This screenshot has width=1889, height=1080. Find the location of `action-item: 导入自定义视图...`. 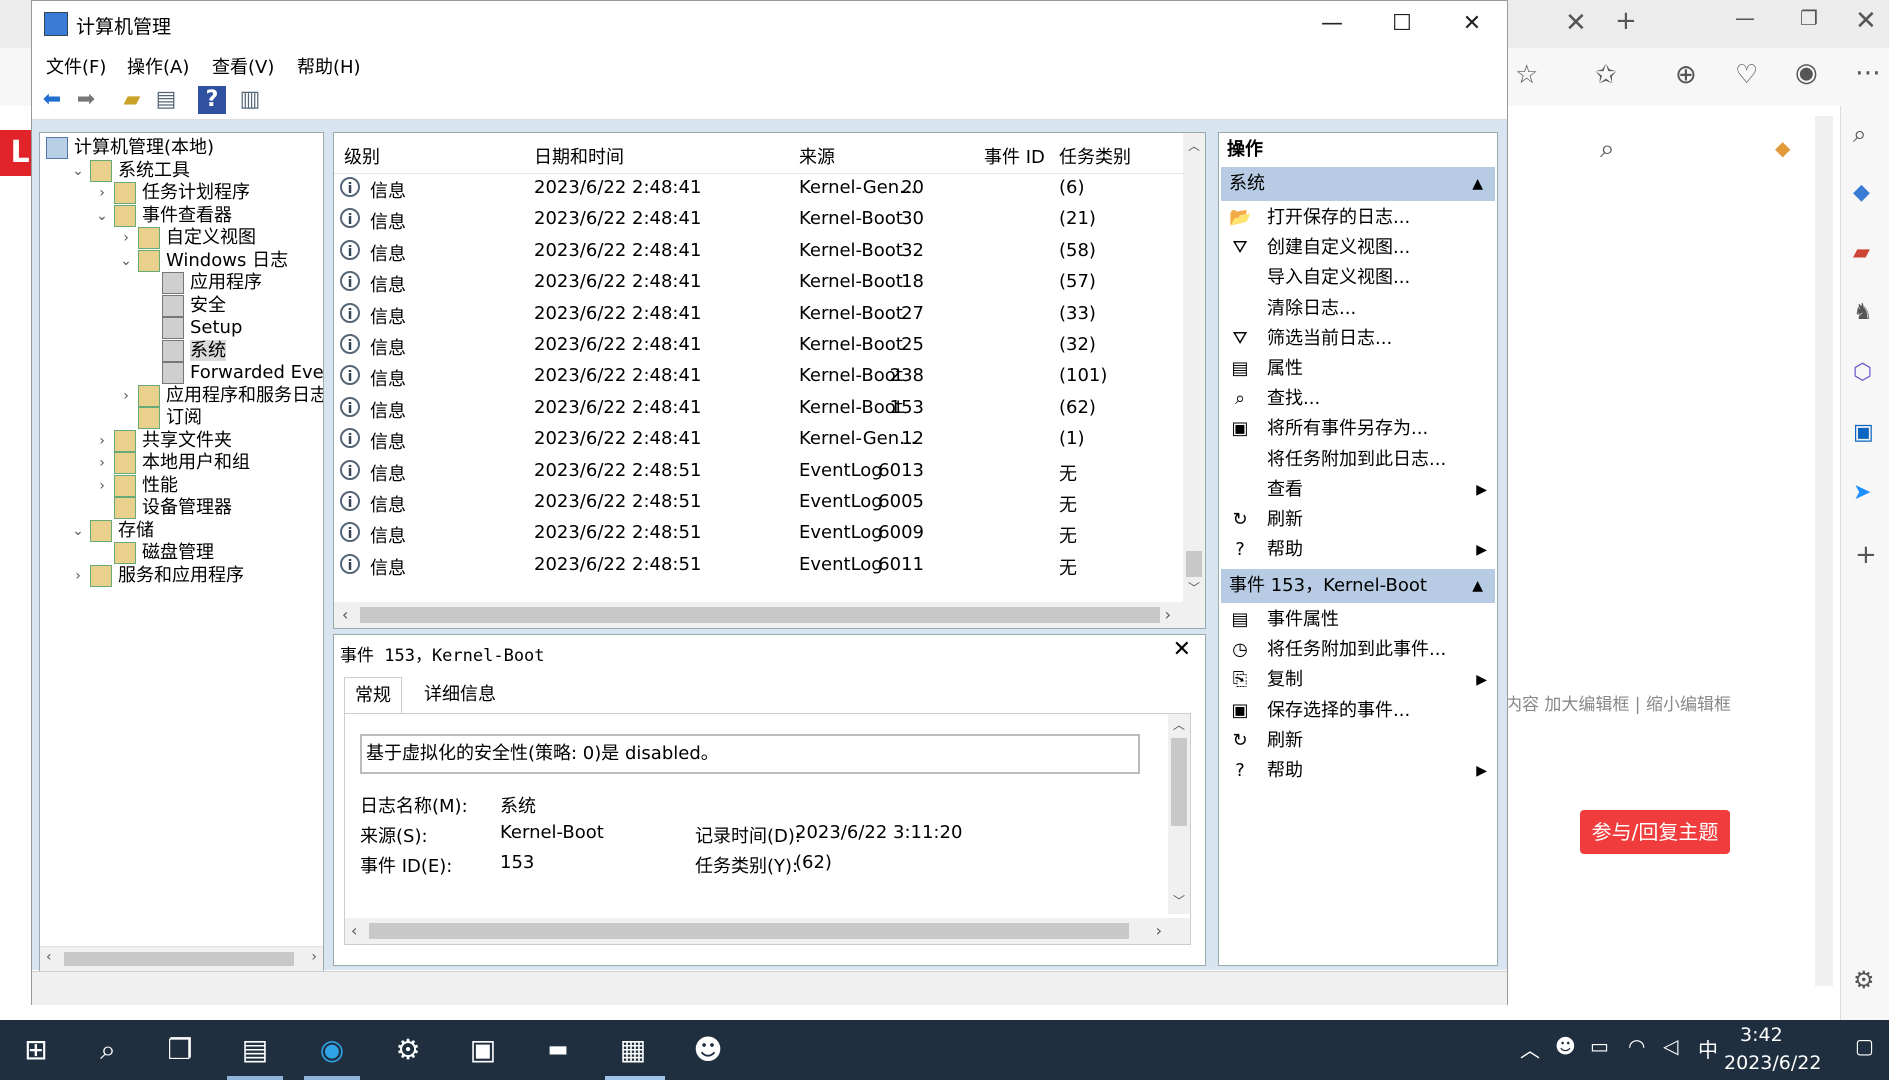

action-item: 导入自定义视图... is located at coordinates (1358, 278).